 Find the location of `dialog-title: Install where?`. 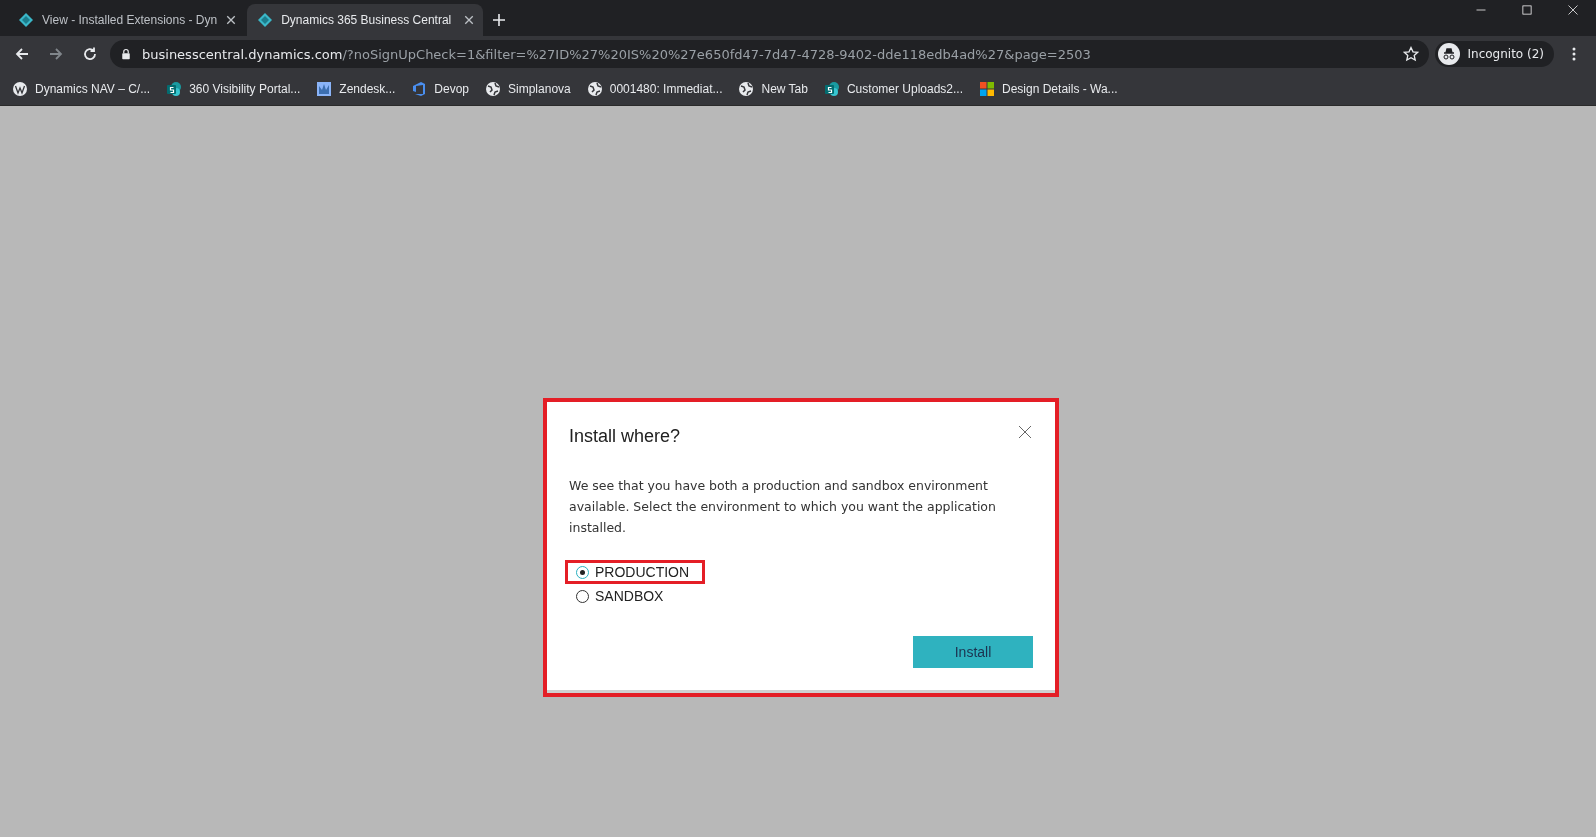

dialog-title: Install where? is located at coordinates (625, 436).